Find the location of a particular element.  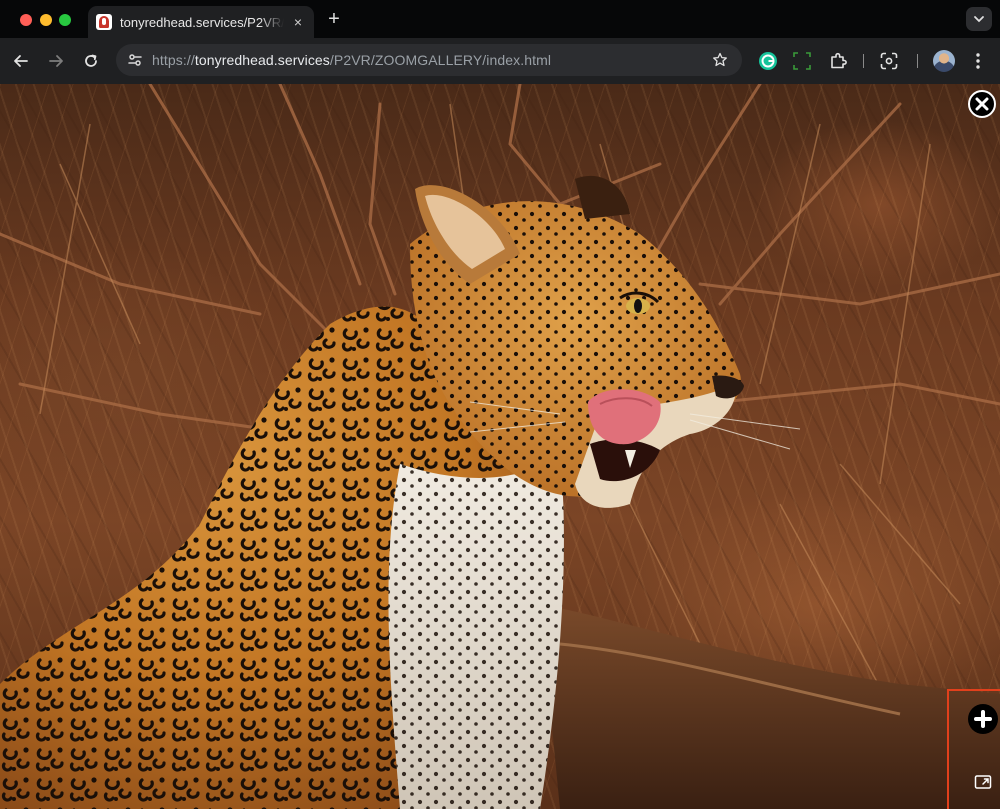

screen-capture-icon is located at coordinates (802, 61).